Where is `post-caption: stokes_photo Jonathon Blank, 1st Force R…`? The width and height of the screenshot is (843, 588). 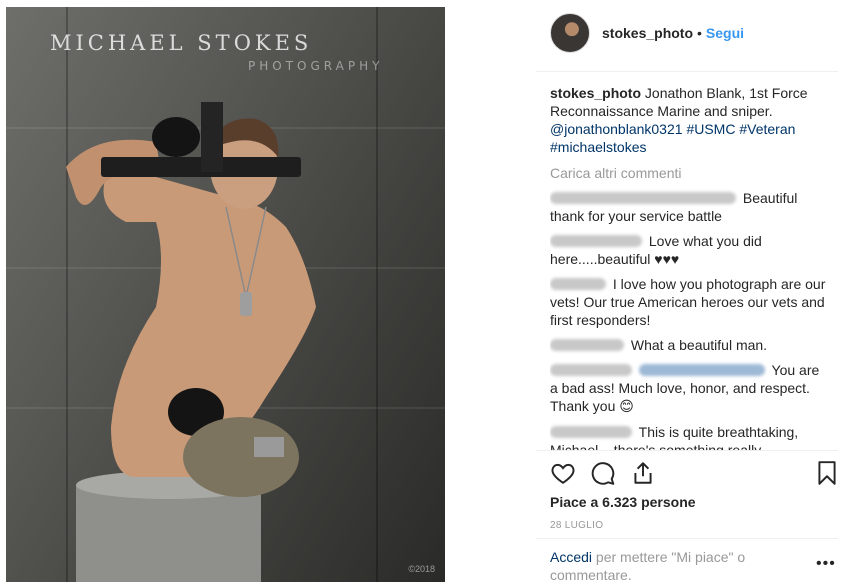 post-caption: stokes_photo Jonathon Blank, 1st Force R… is located at coordinates (689, 120).